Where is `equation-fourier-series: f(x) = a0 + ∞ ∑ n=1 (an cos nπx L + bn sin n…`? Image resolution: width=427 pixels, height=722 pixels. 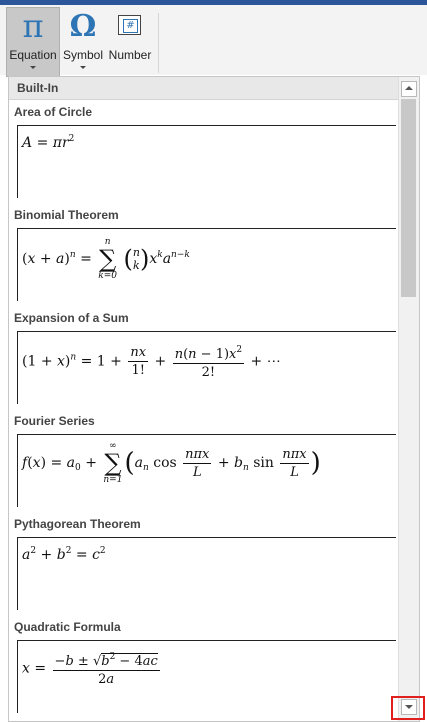
equation-fourier-series: f(x) = a0 + ∞ ∑ n=1 (an cos nπx L + bn sin n… is located at coordinates (171, 463).